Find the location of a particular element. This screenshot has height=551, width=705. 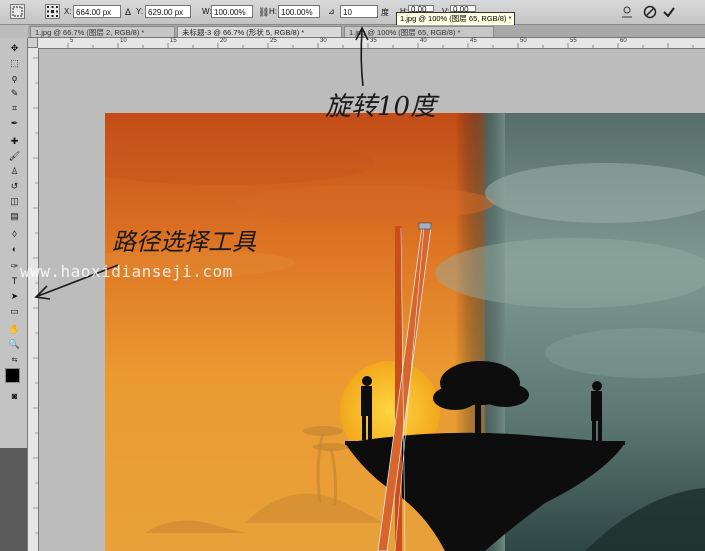

ruler-tick: 45 is located at coordinates (473, 41).